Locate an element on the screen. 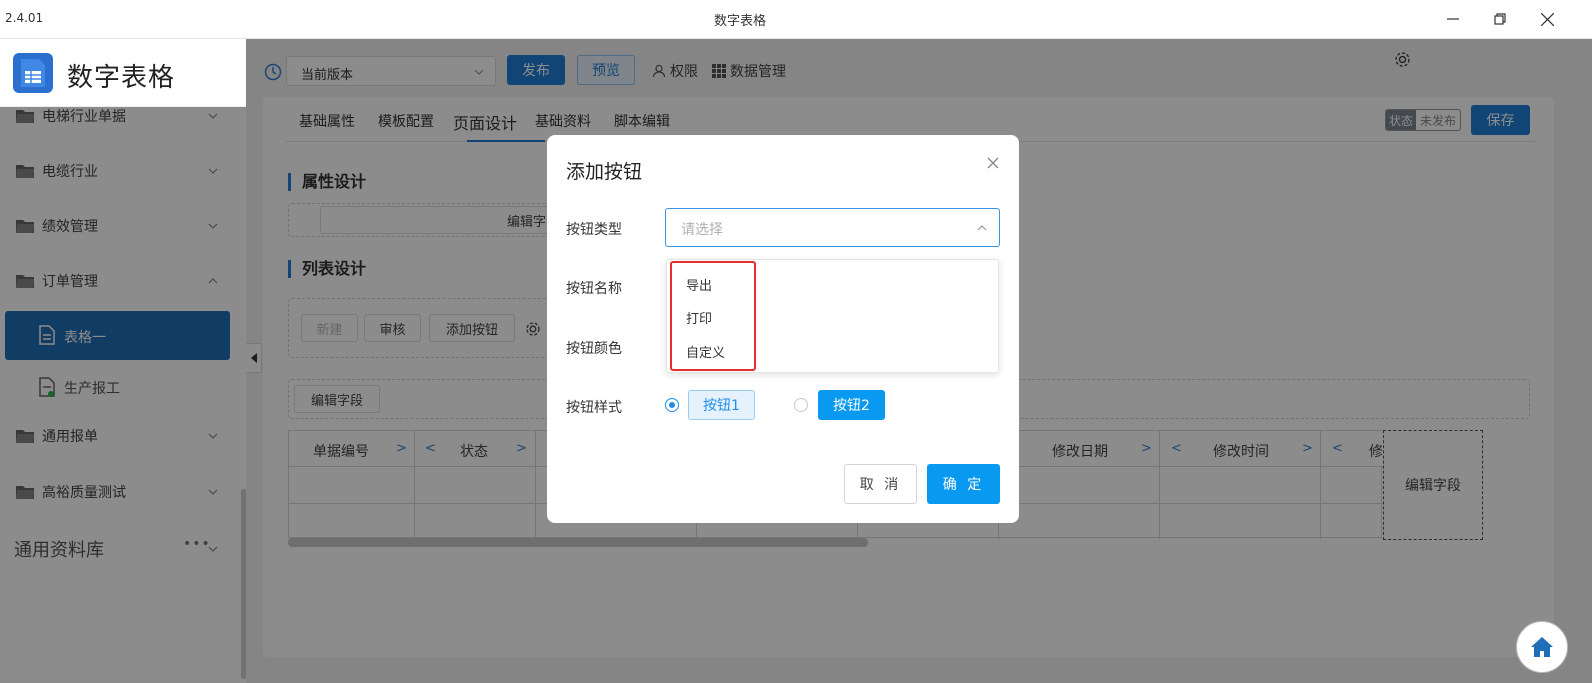 This screenshot has height=683, width=1592. minimize-button is located at coordinates (1453, 19).